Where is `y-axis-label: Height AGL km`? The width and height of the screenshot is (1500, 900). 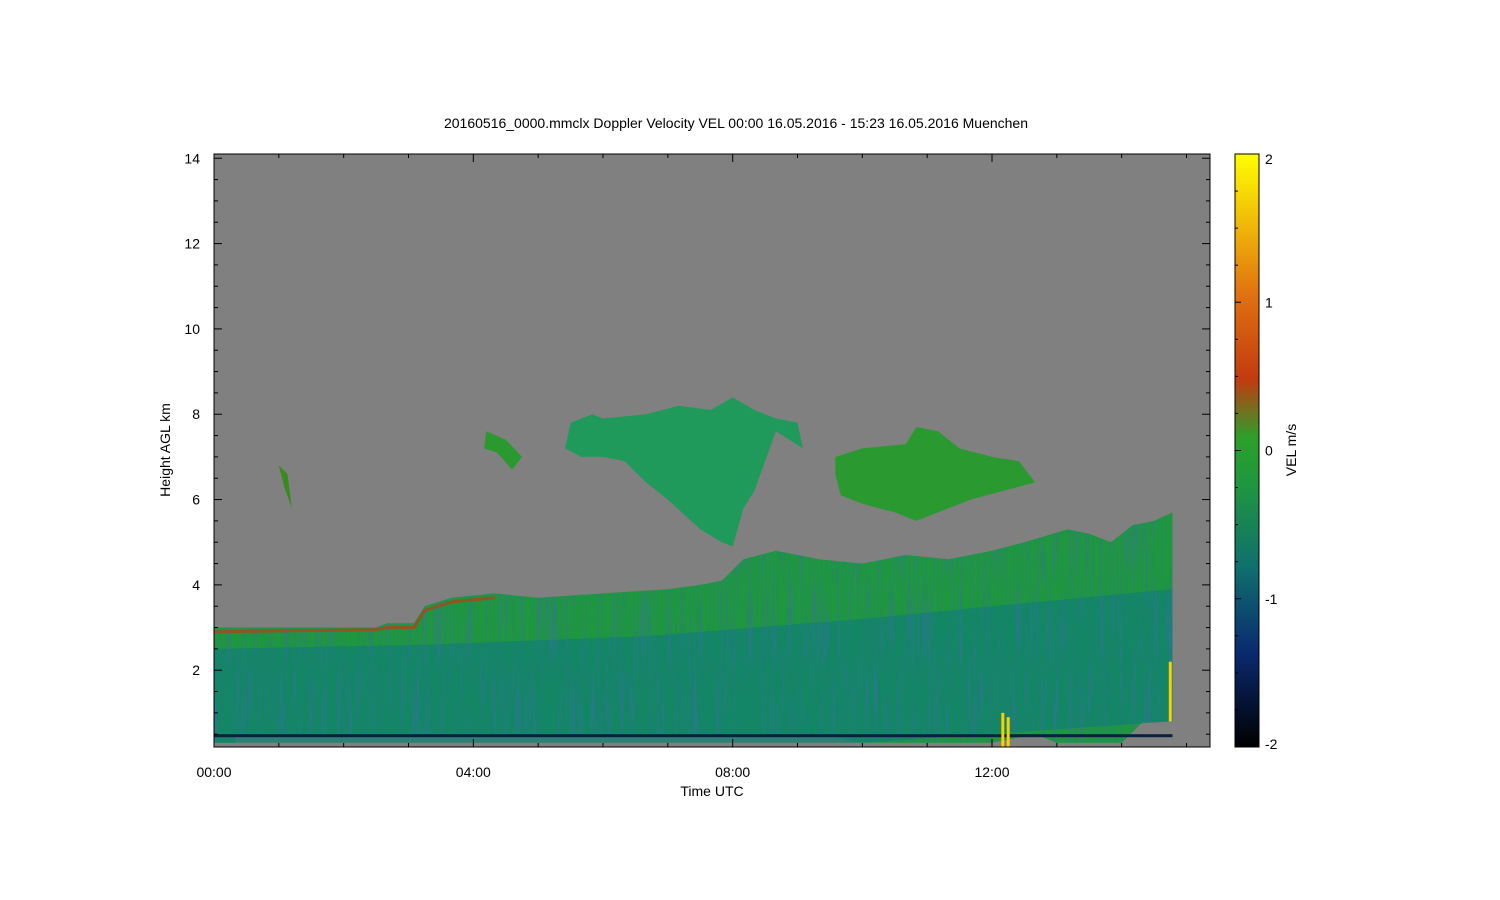 y-axis-label: Height AGL km is located at coordinates (165, 450).